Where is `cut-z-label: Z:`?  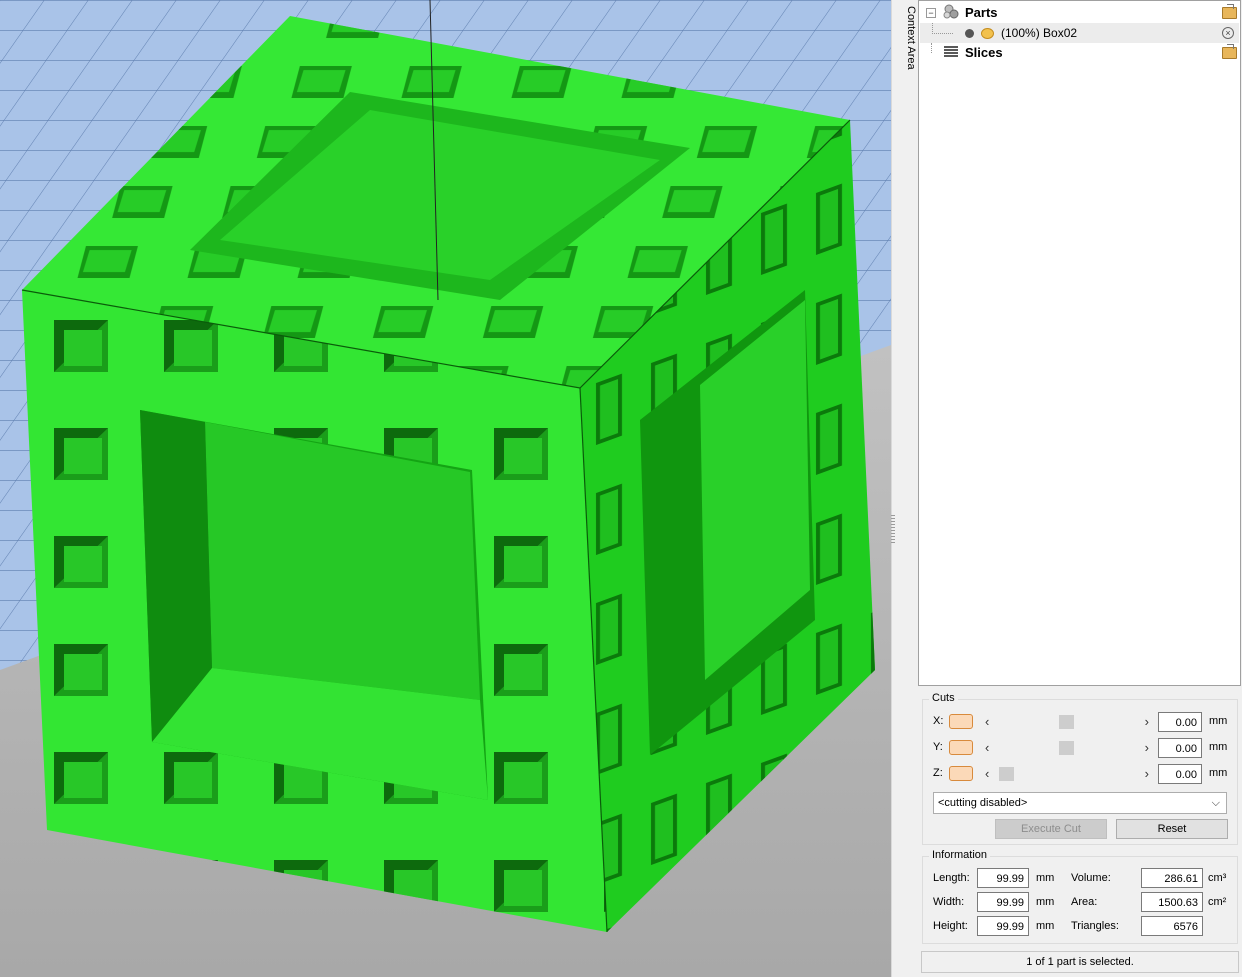
cut-z-label: Z: is located at coordinates (938, 773).